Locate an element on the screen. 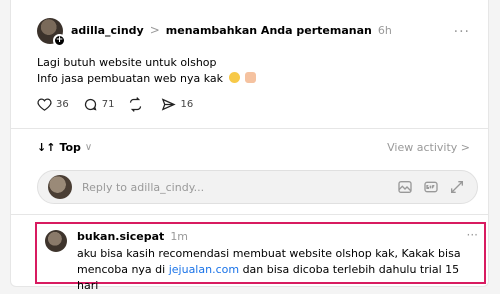  view-activity-link: View activity > is located at coordinates (428, 147).